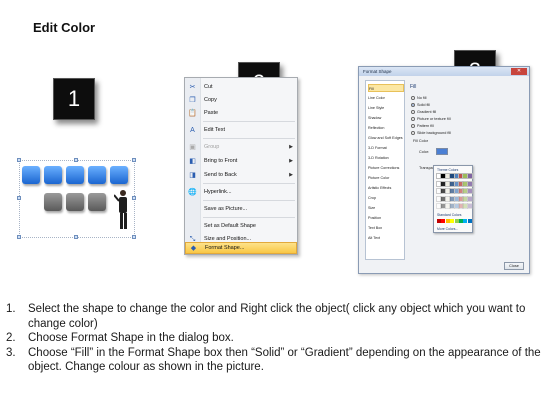 This screenshot has height=420, width=560. I want to click on category-item: Line Color, so click(386, 98).